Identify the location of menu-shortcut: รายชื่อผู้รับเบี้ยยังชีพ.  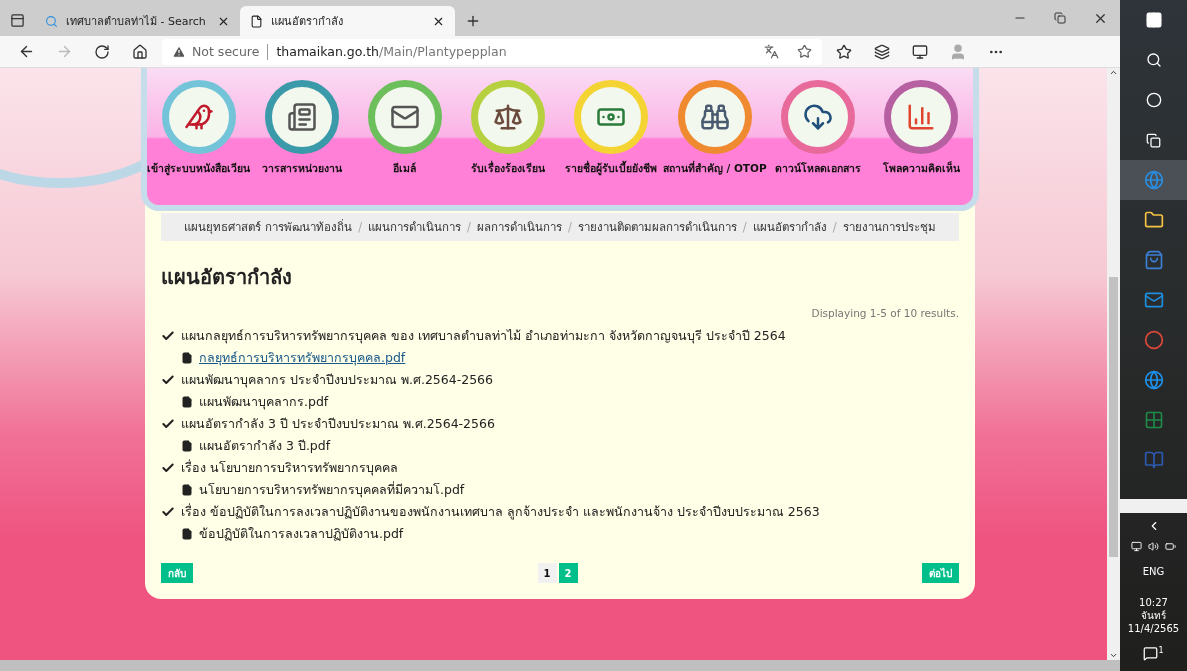
(611, 142).